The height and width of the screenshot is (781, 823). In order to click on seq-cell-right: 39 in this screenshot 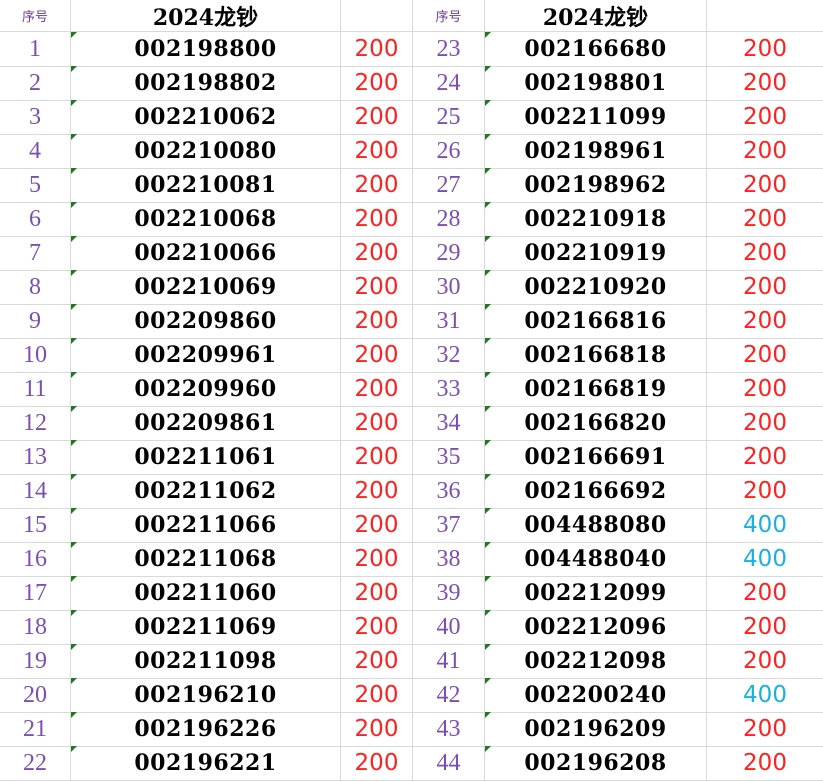, I will do `click(449, 593)`.